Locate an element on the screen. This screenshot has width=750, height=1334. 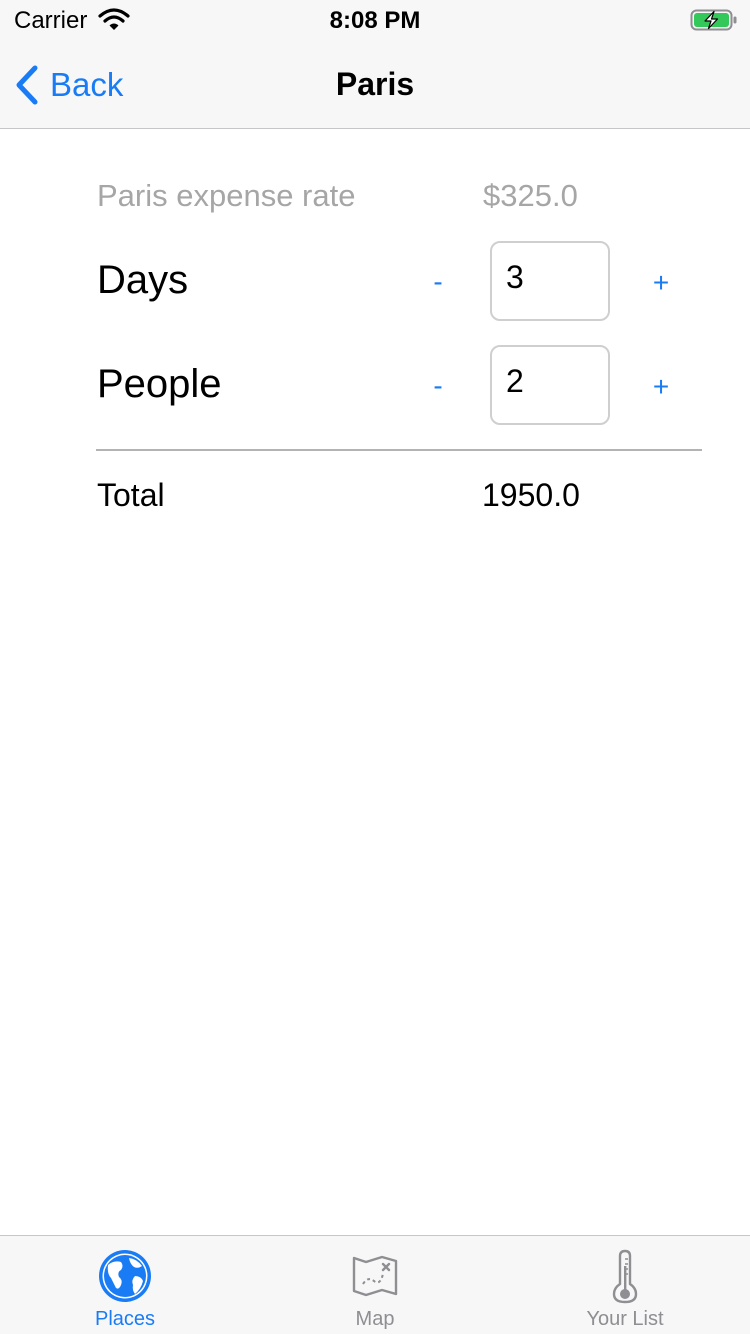
tab-map: Map is located at coordinates (375, 1285).